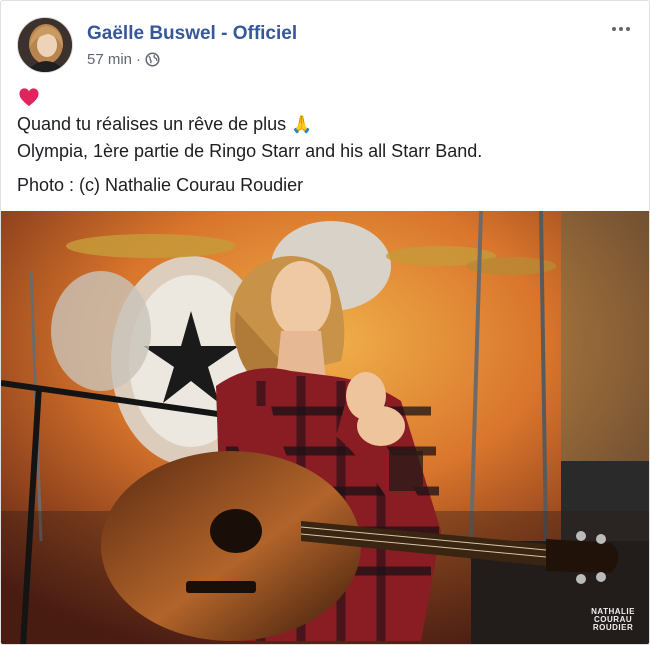 The image size is (650, 645). Describe the element at coordinates (302, 124) in the screenshot. I see `praying-hands-emoji: 🙏` at that location.